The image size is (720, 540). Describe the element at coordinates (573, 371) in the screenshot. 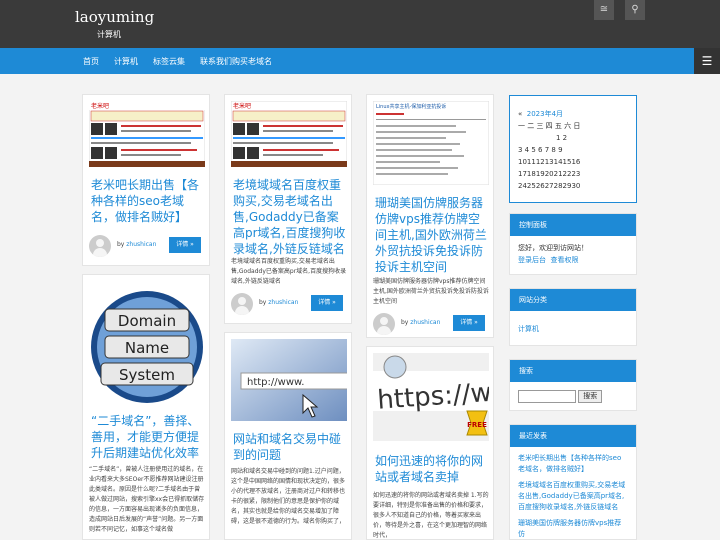

I see `widget-title: 搜索` at that location.